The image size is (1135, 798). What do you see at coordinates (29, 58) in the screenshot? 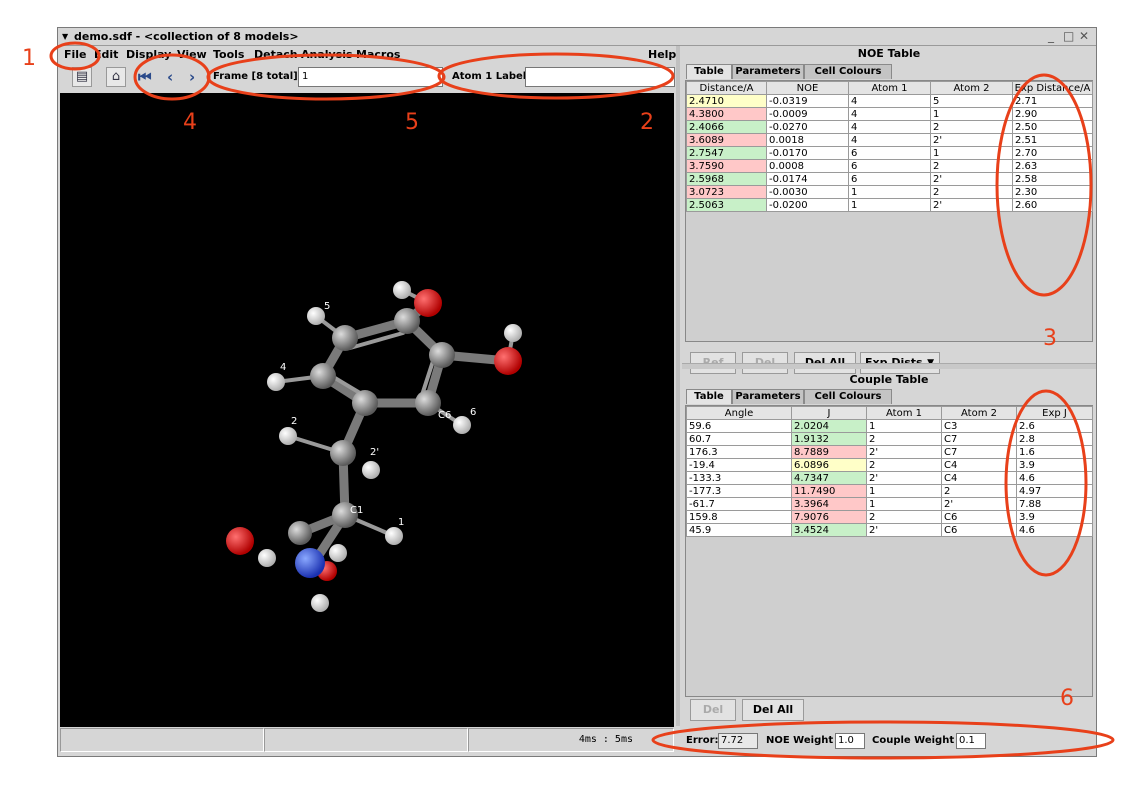
I see `annotation-1: 1` at bounding box center [29, 58].